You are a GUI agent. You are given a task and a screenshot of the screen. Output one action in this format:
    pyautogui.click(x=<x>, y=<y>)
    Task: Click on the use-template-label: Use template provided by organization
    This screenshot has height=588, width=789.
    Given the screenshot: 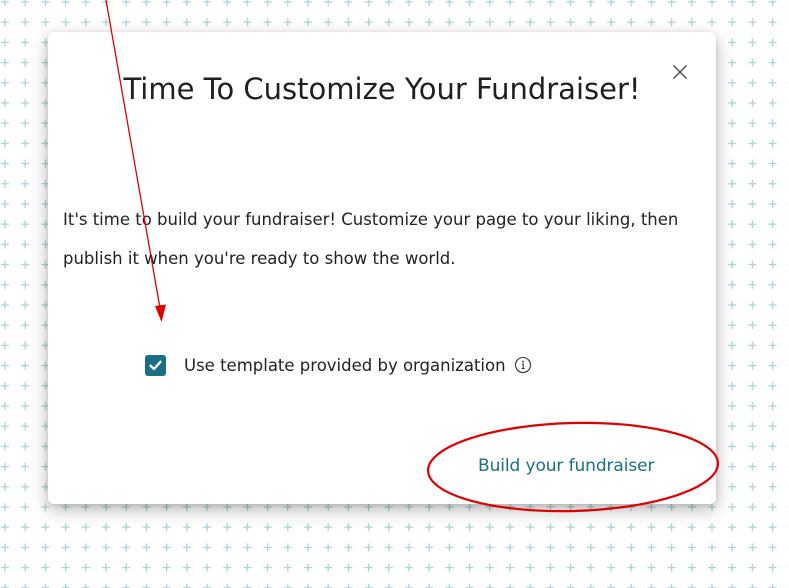 What is the action you would take?
    pyautogui.click(x=345, y=365)
    